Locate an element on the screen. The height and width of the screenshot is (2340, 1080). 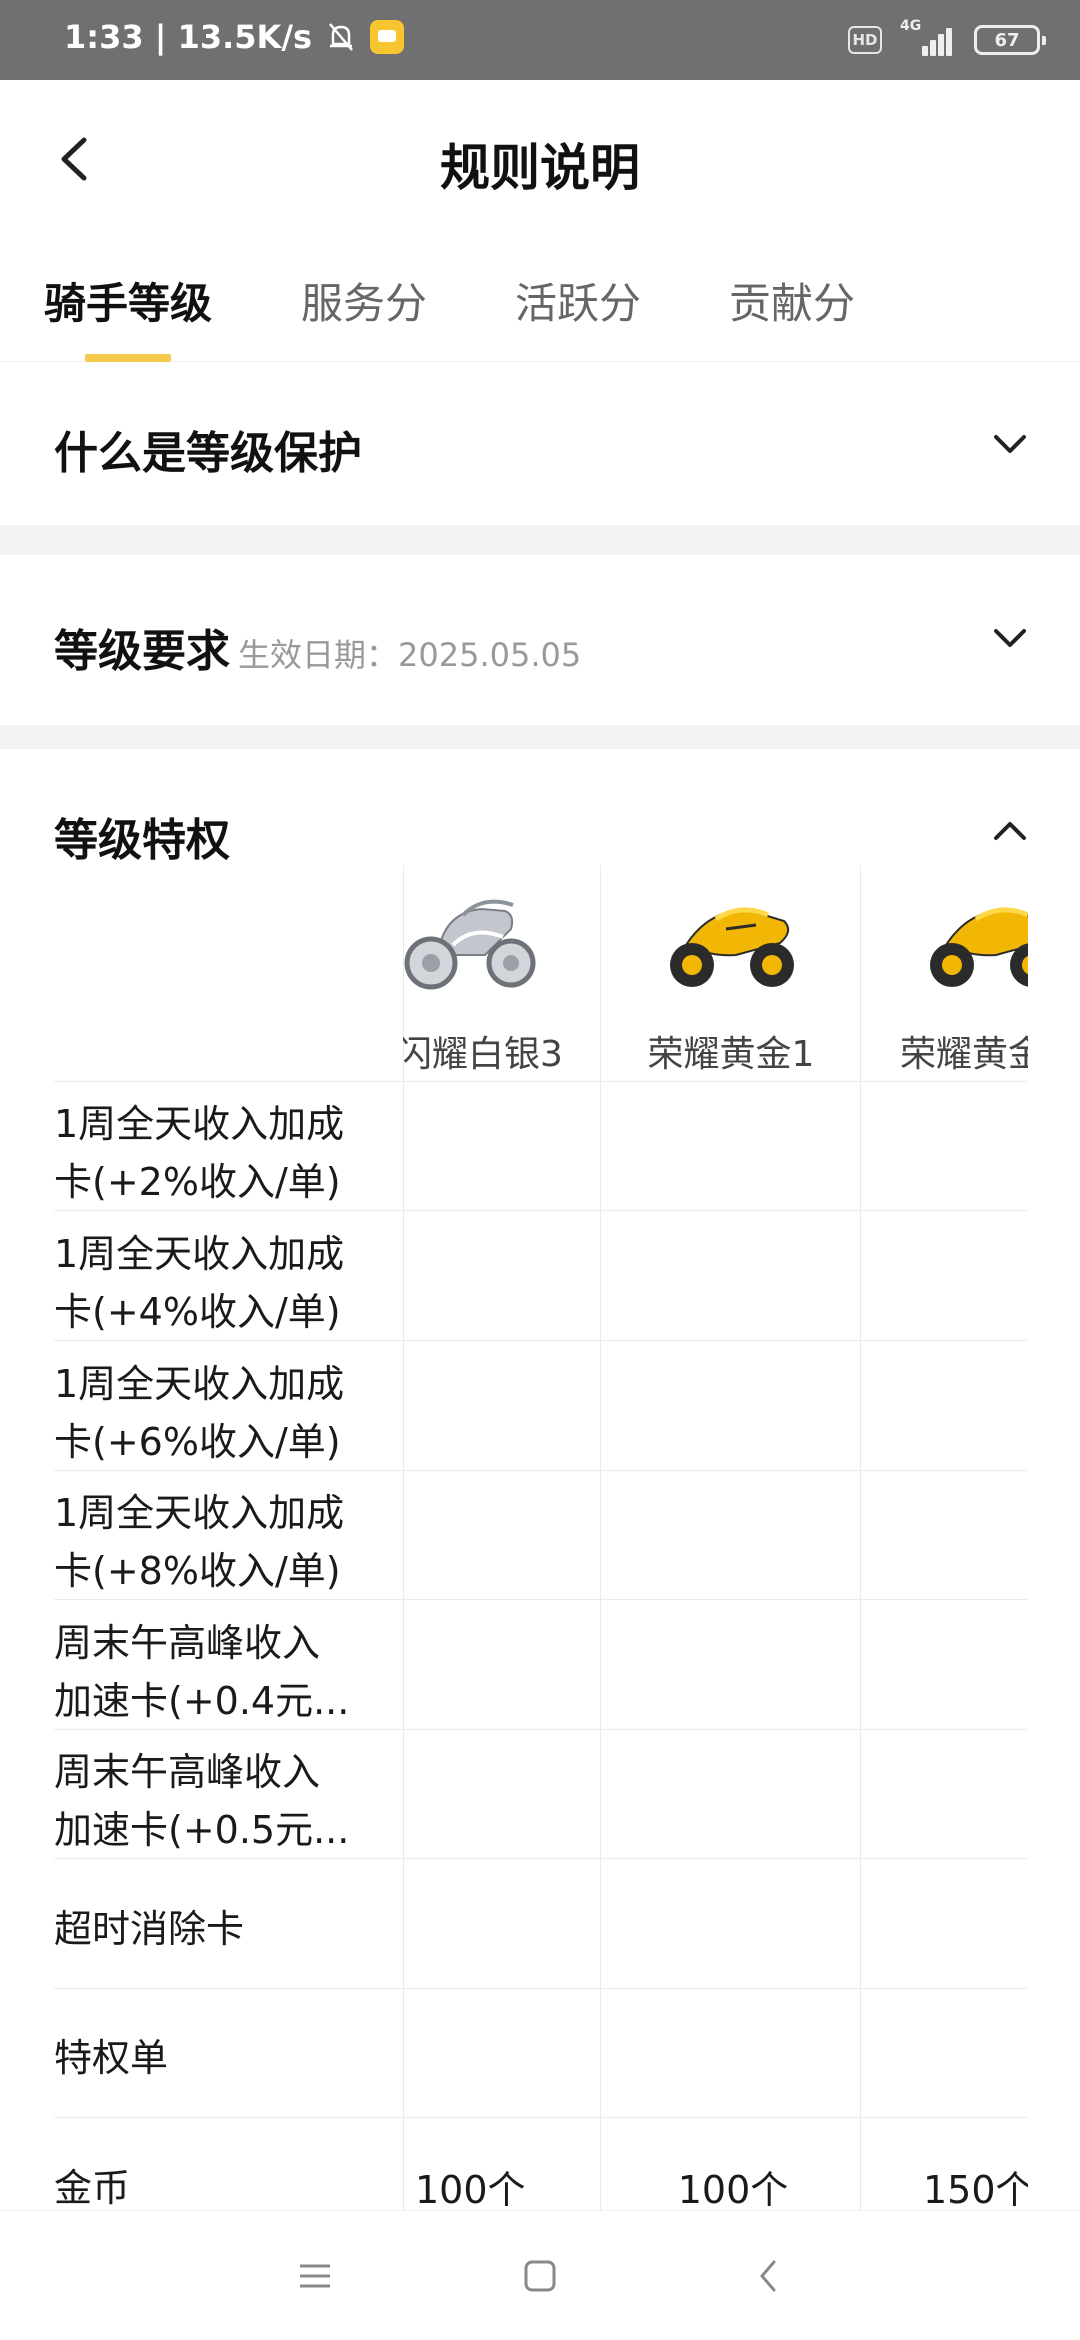
status-right: HD 4G 67 is located at coordinates (947, 38).